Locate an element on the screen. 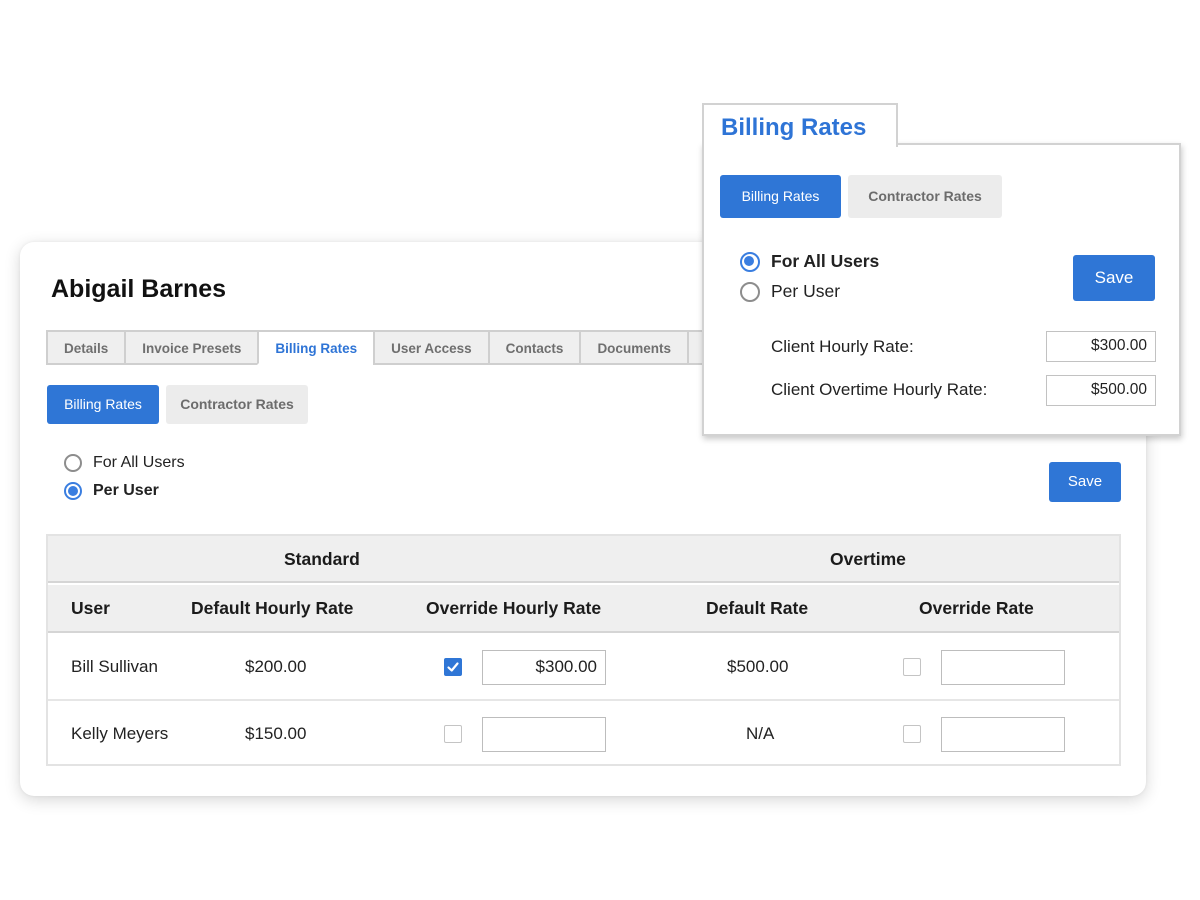  page-title: Abigail Barnes is located at coordinates (139, 289).